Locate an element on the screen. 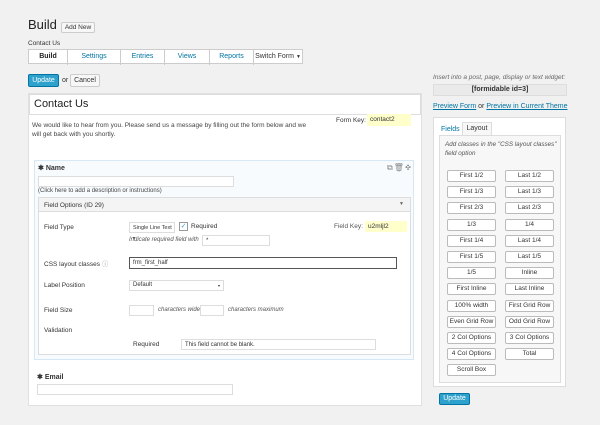  name-preview-input is located at coordinates (136, 181).